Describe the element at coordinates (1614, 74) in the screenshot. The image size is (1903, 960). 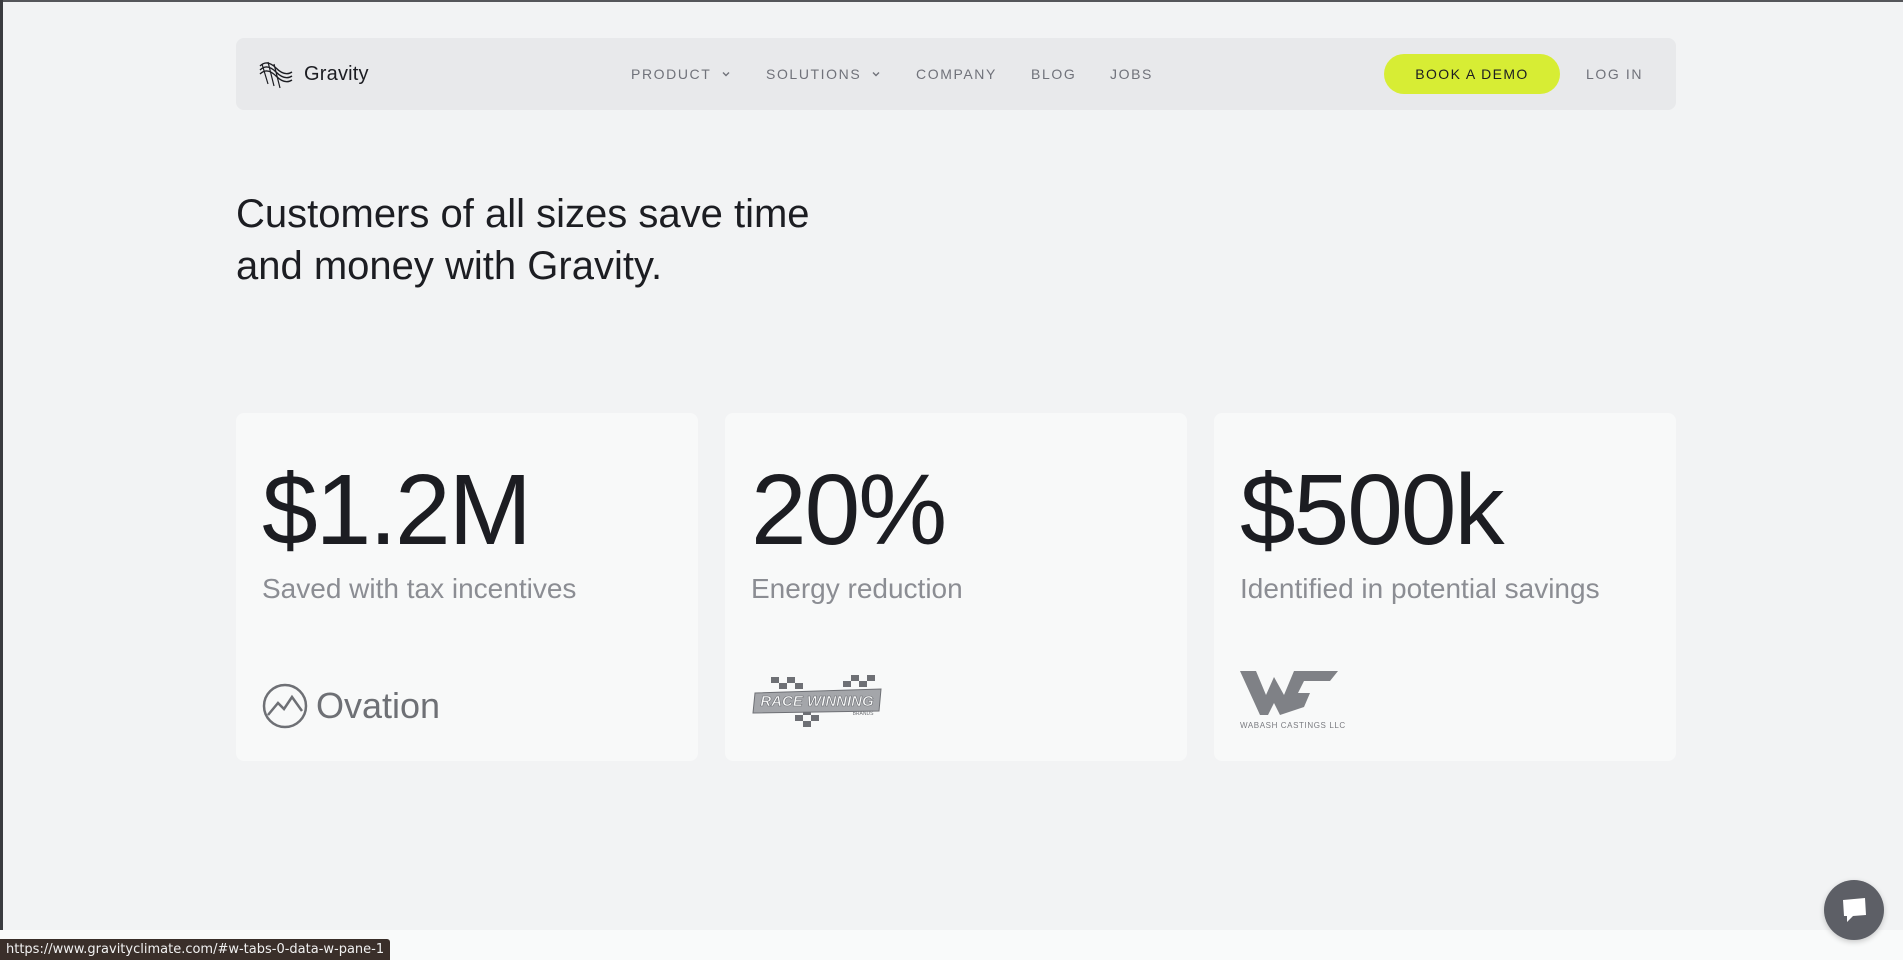
I see `login-link: LOG IN` at that location.